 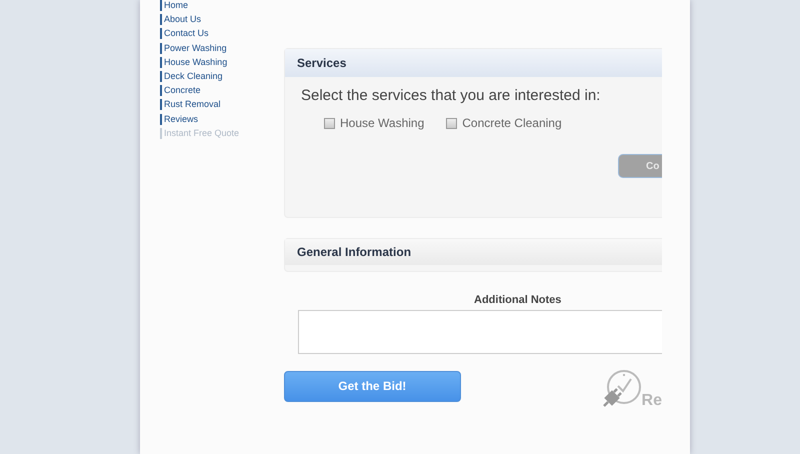 What do you see at coordinates (180, 90) in the screenshot?
I see `nav-link: Concrete` at bounding box center [180, 90].